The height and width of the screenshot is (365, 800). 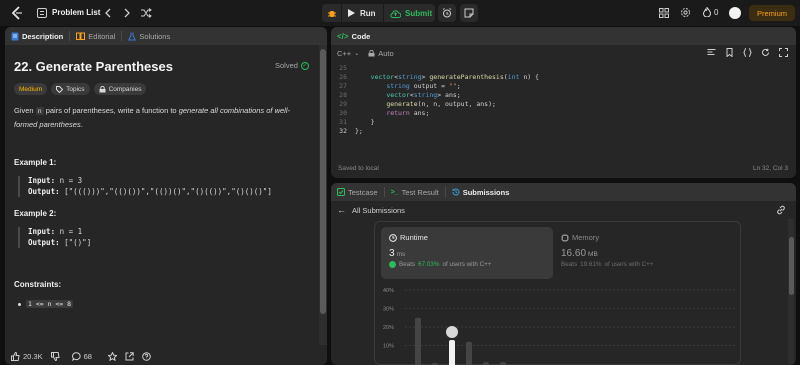 I want to click on debug-button, so click(x=331, y=13).